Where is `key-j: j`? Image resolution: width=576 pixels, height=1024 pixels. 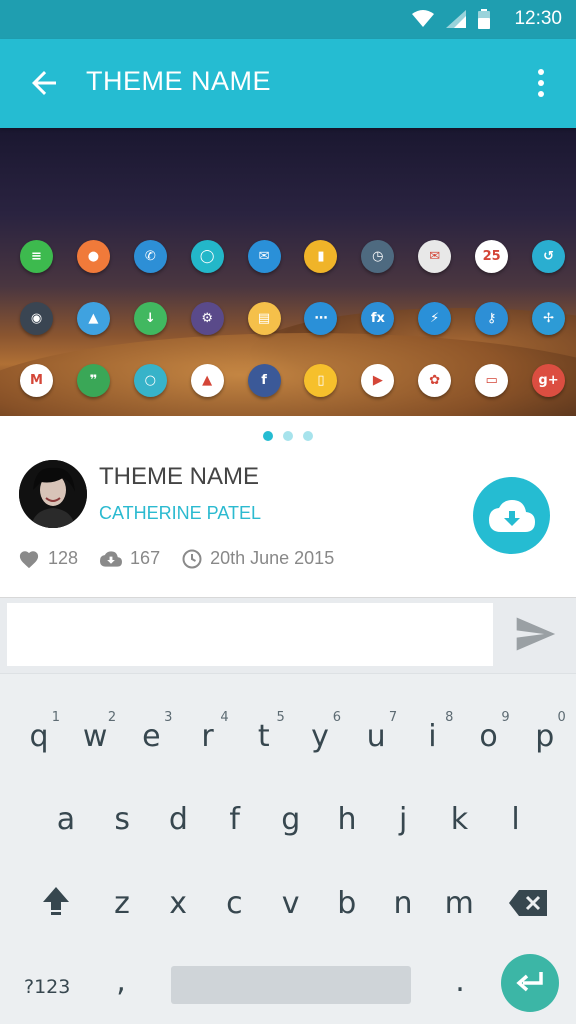 key-j: j is located at coordinates (403, 819).